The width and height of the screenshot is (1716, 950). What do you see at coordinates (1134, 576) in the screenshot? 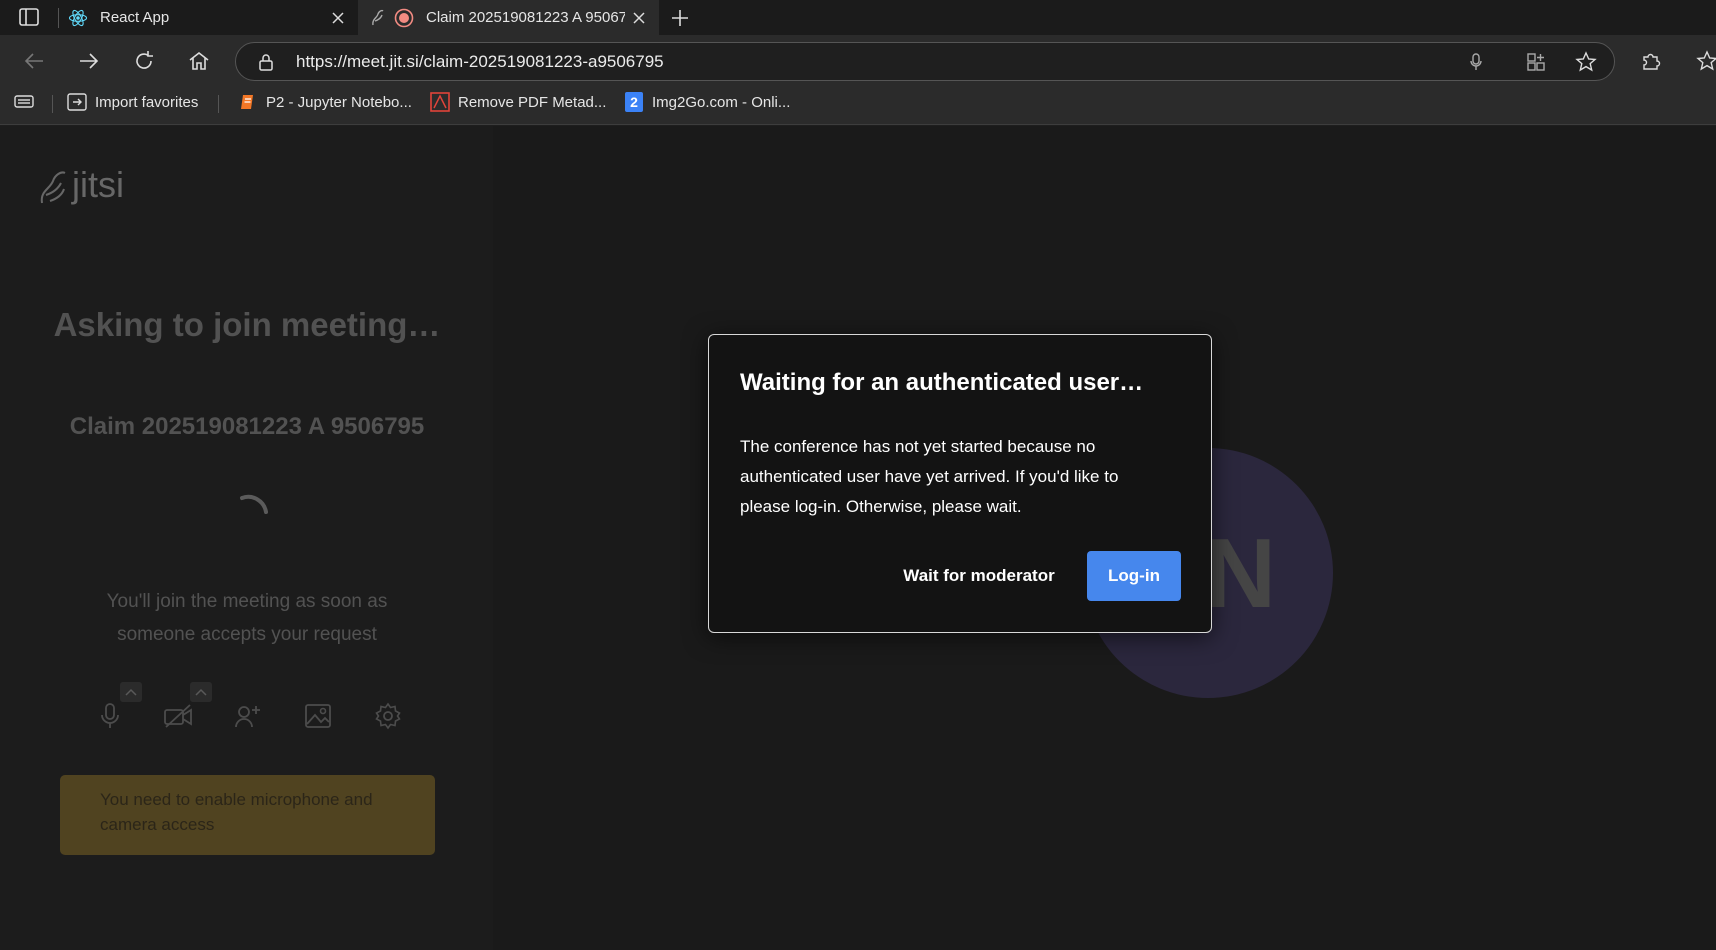
I see `login-button: Log-in` at bounding box center [1134, 576].